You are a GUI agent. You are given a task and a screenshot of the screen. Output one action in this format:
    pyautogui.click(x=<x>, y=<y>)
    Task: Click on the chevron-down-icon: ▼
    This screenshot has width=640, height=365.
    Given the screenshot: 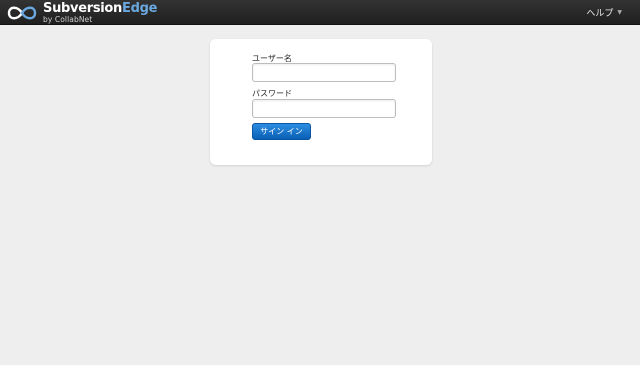 What is the action you would take?
    pyautogui.click(x=619, y=12)
    